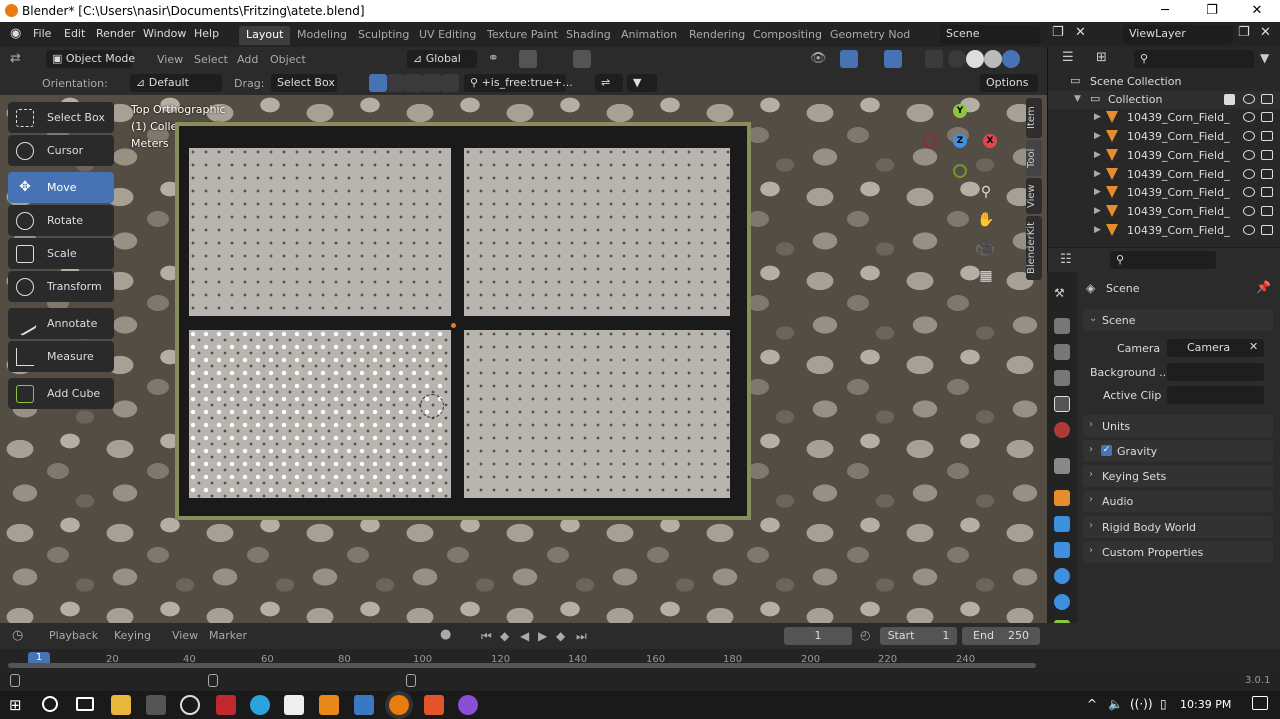 The image size is (1280, 719). What do you see at coordinates (42, 33) in the screenshot?
I see `menu-file: File` at bounding box center [42, 33].